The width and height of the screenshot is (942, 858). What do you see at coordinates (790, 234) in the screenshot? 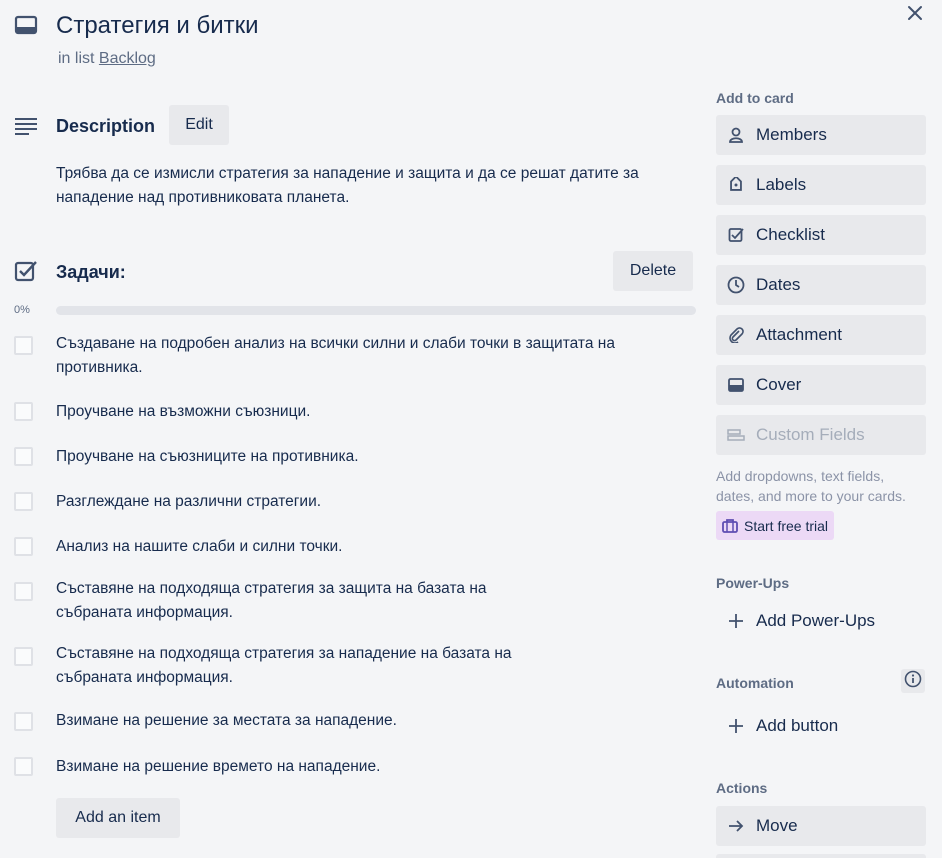
I see `checklist-label: Checklist` at bounding box center [790, 234].